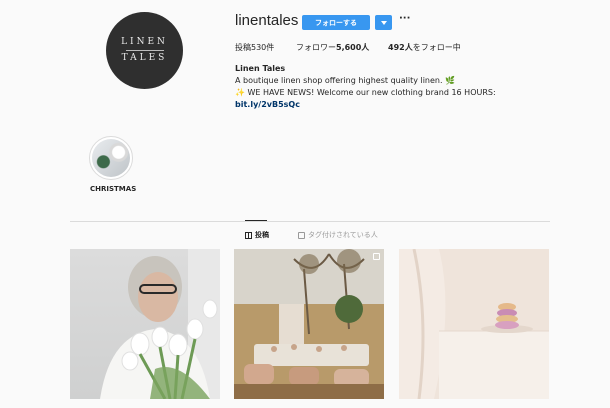 The width and height of the screenshot is (610, 408). What do you see at coordinates (424, 47) in the screenshot?
I see `following-count: 492人をフォロー中` at bounding box center [424, 47].